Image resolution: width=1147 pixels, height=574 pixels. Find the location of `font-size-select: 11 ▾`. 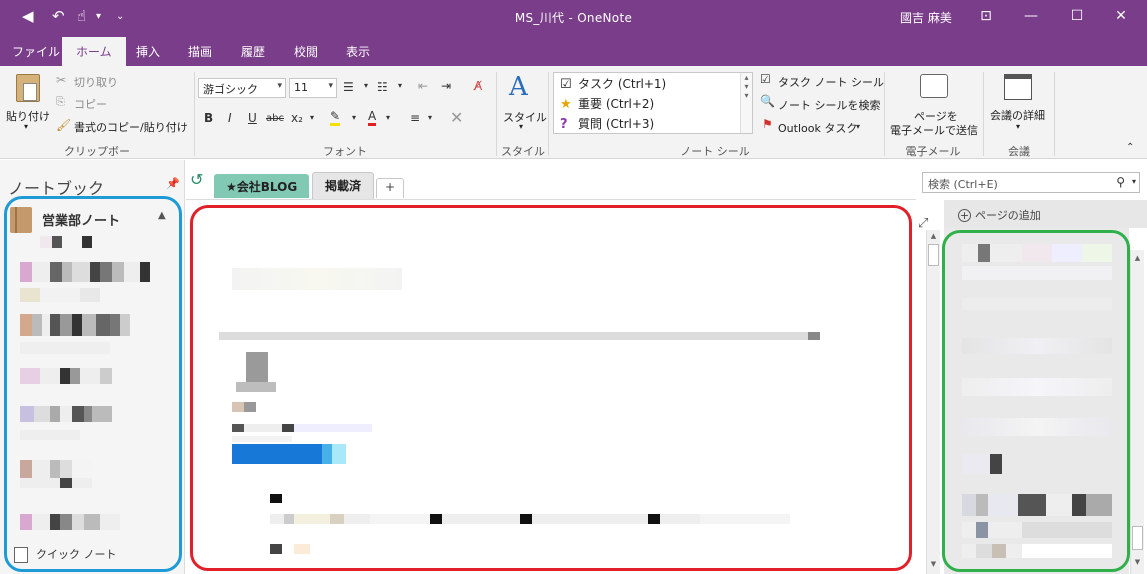

font-size-select: 11 ▾ is located at coordinates (313, 88).